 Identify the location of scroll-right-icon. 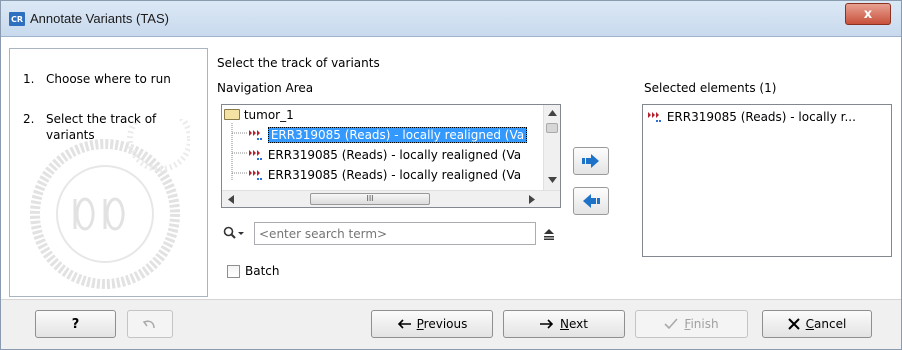
(532, 199).